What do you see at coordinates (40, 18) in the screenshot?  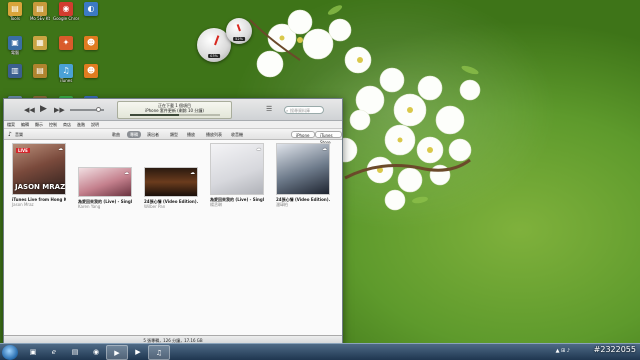 I see `desktop-icon-label: Mo 5Ev Kt` at bounding box center [40, 18].